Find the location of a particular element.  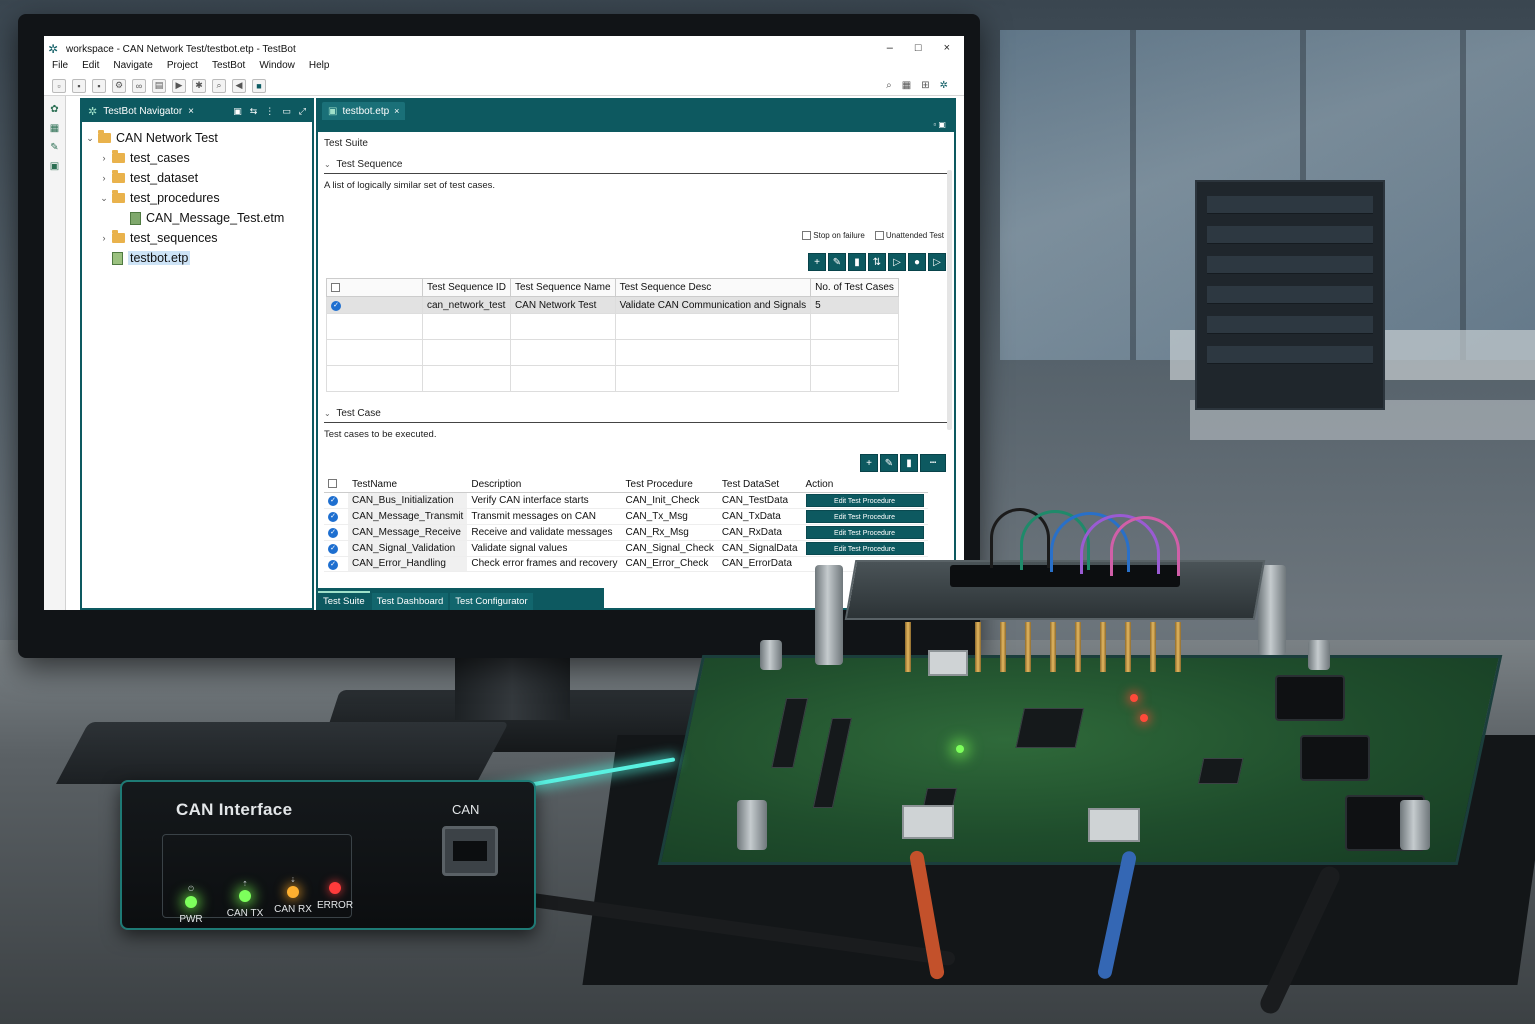

new-file-icon: ▫ is located at coordinates (59, 85).